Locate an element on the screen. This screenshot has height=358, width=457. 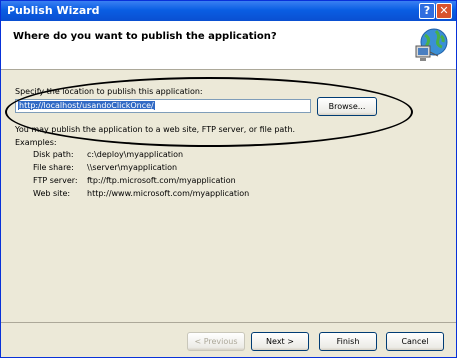
example-label: File share: is located at coordinates (53, 167).